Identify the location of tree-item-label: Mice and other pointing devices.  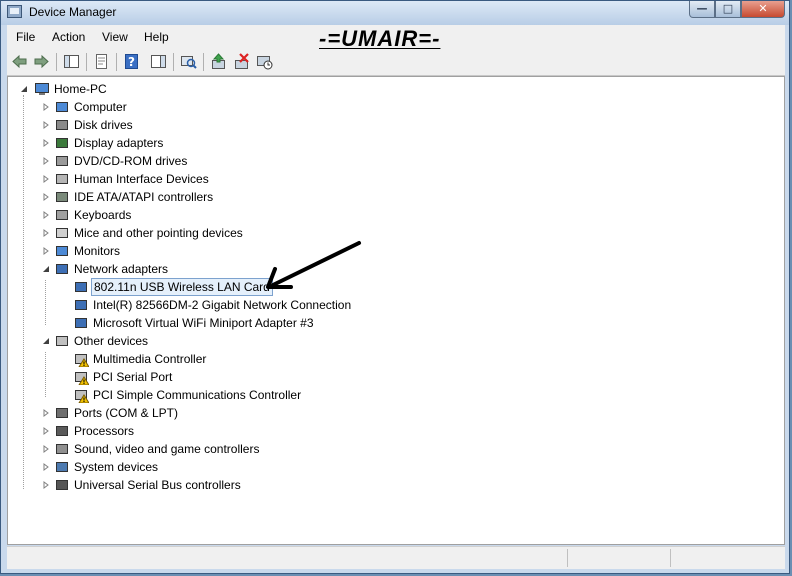
(158, 233).